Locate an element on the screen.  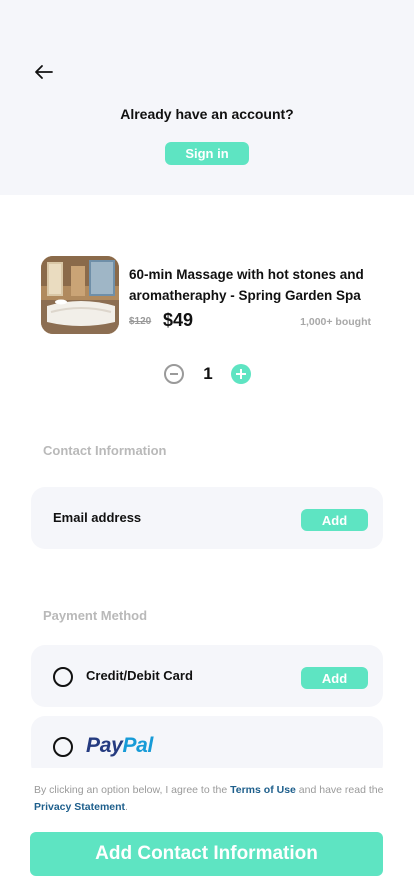
back-button is located at coordinates (44, 72).